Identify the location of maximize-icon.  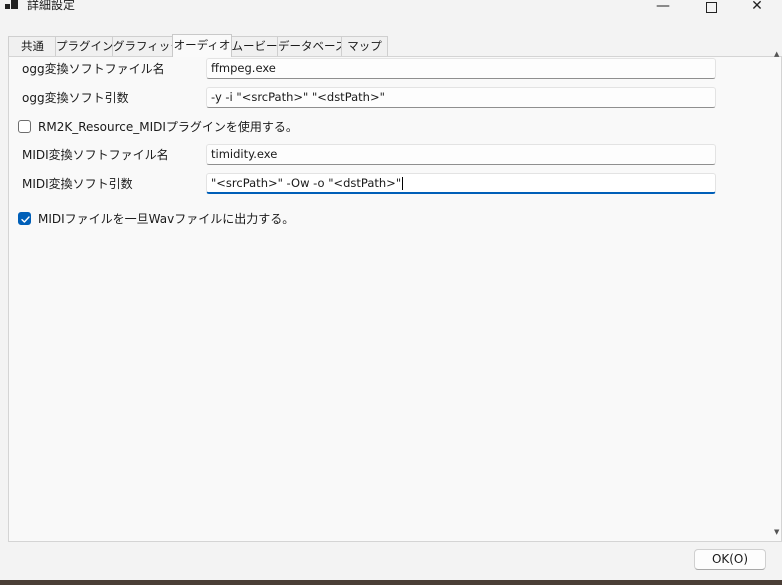
(711, 7).